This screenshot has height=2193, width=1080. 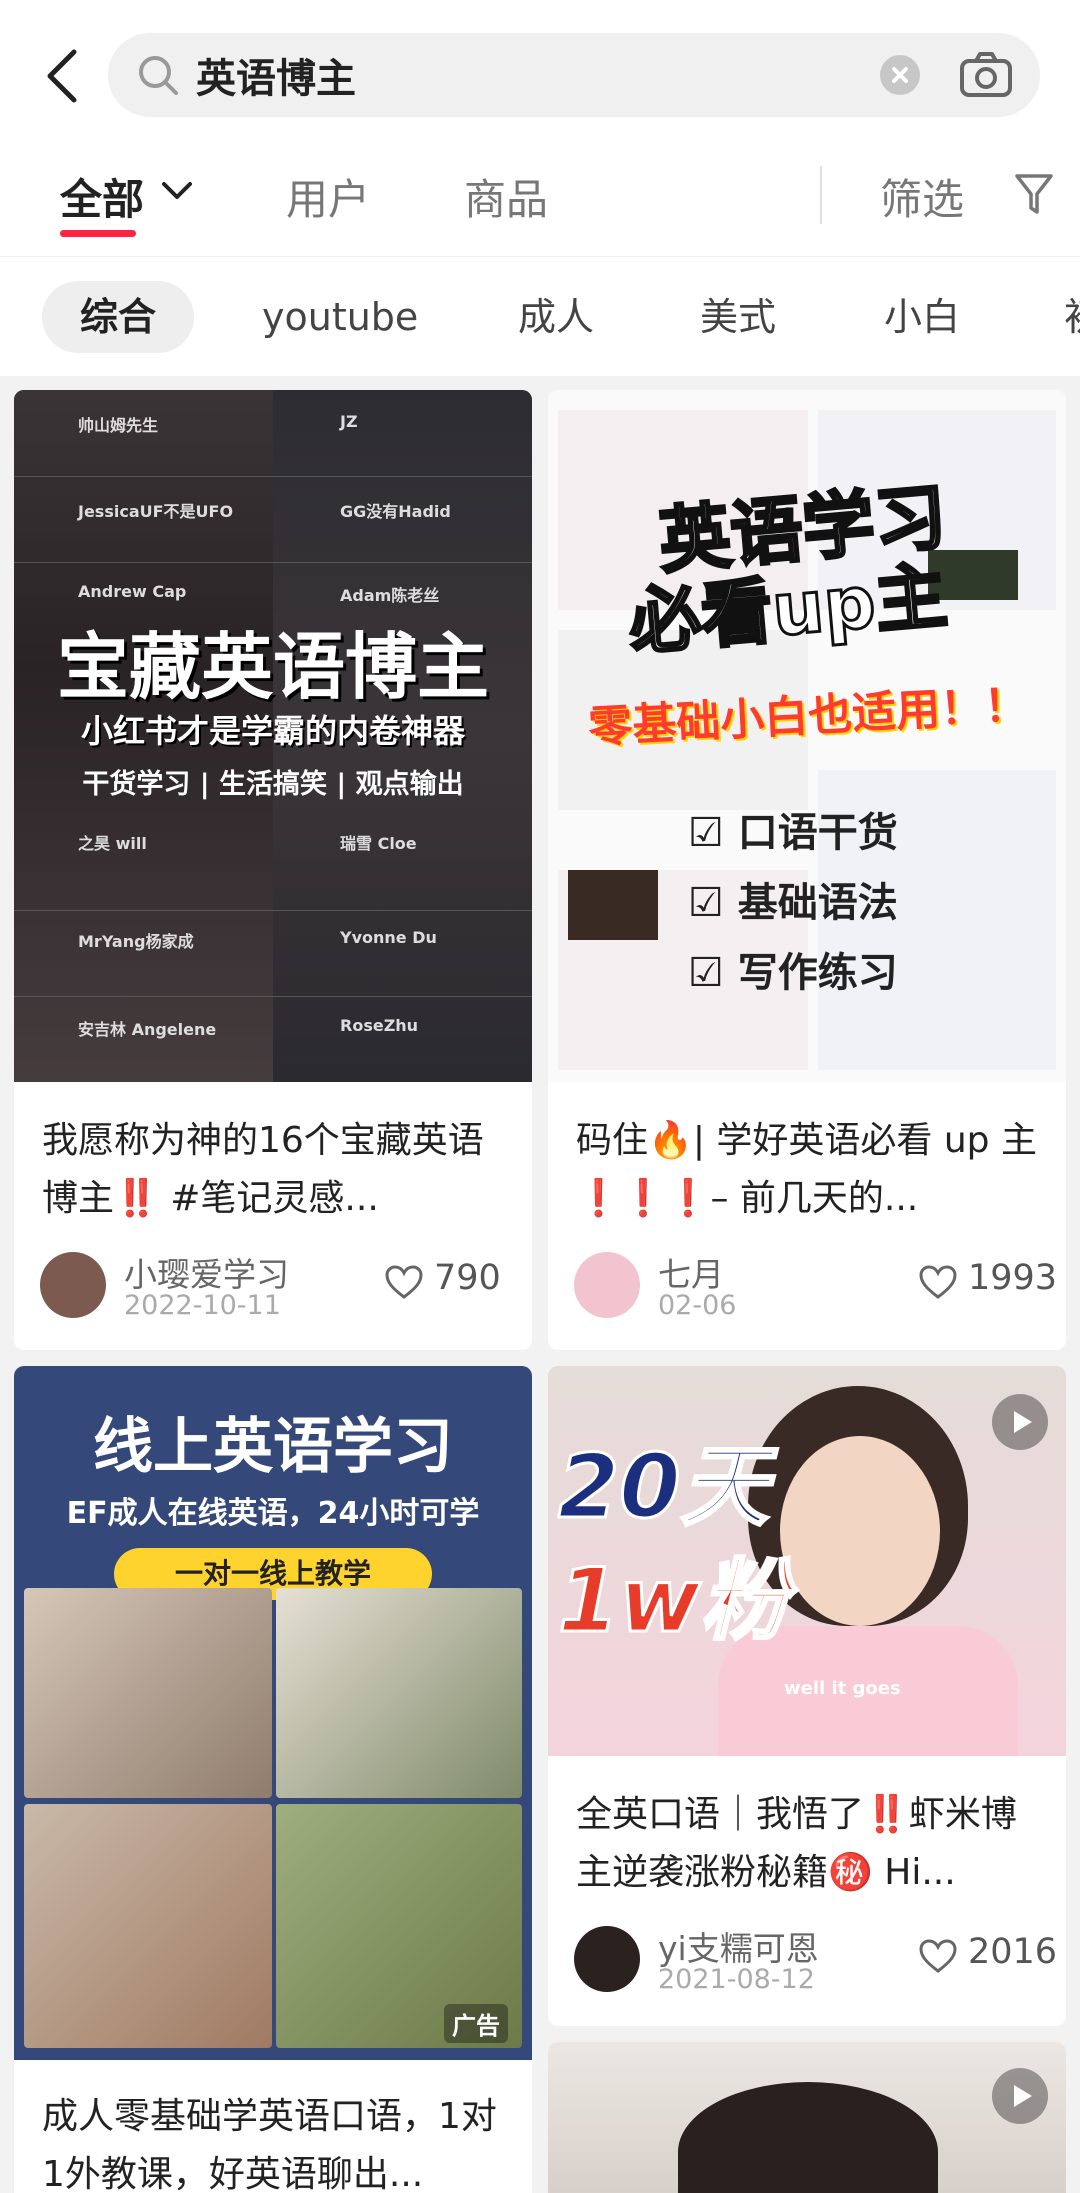 I want to click on tab-products: 商品, so click(x=506, y=196).